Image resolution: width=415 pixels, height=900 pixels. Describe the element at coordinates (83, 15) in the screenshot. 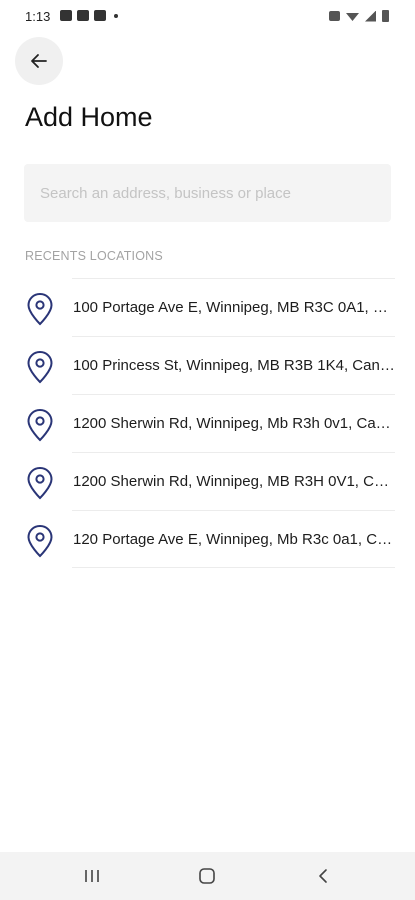

I see `image-icon` at that location.